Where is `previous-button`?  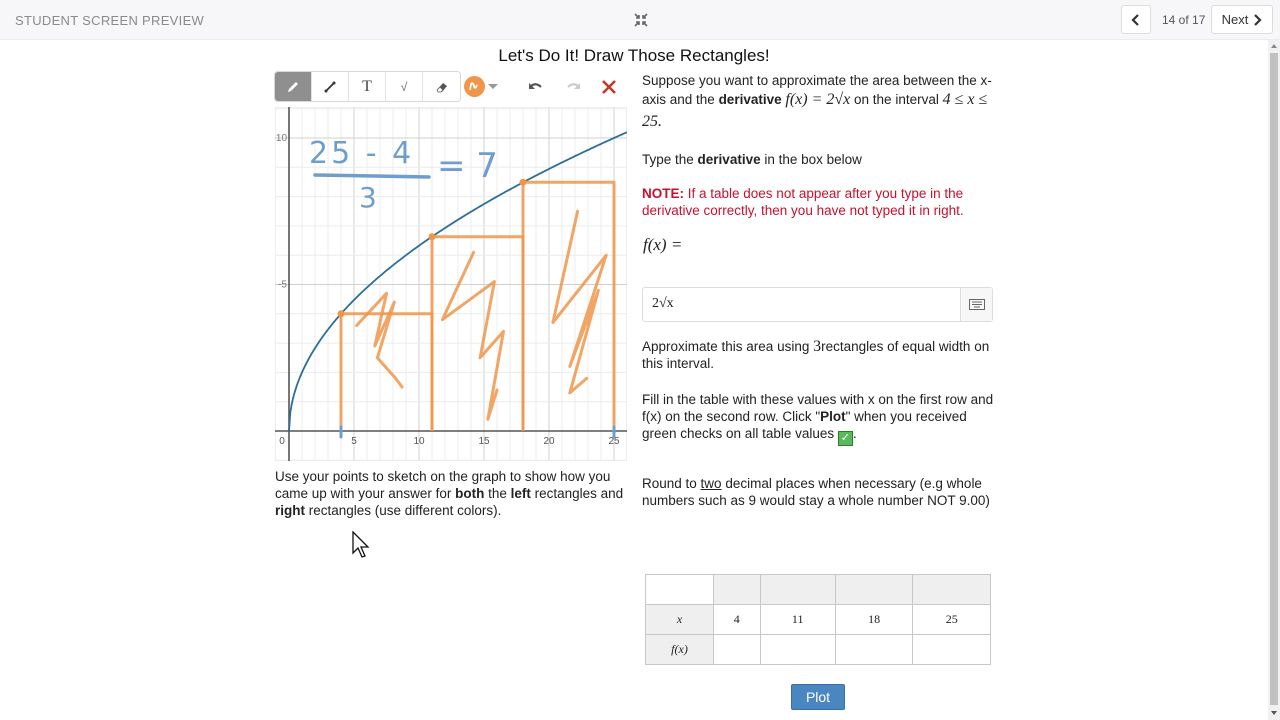
previous-button is located at coordinates (1136, 19).